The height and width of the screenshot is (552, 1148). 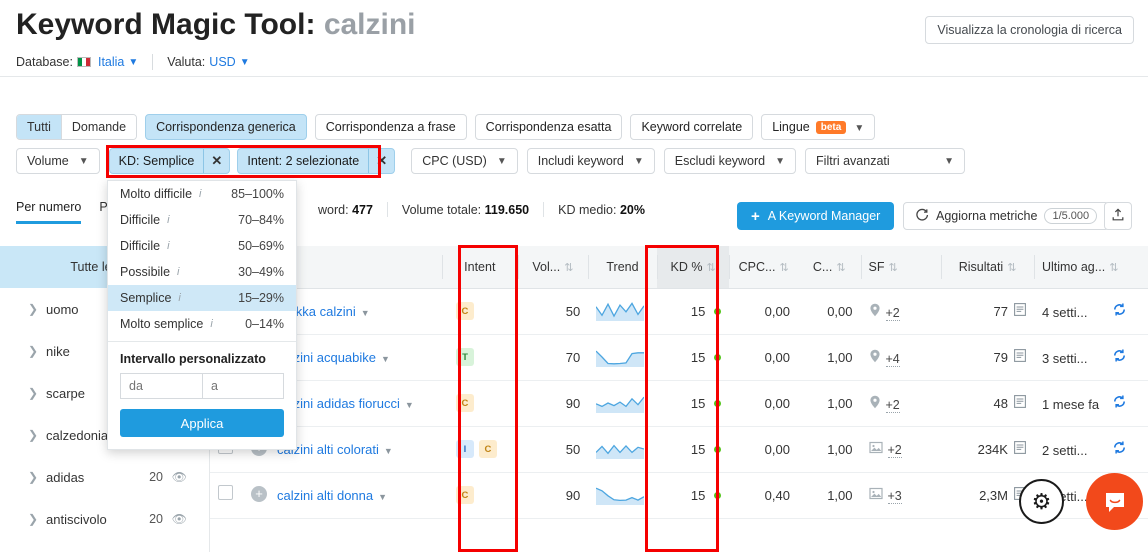 What do you see at coordinates (1006, 216) in the screenshot?
I see `refresh-metrics-button: Aggiorna metriche 1/5.000` at bounding box center [1006, 216].